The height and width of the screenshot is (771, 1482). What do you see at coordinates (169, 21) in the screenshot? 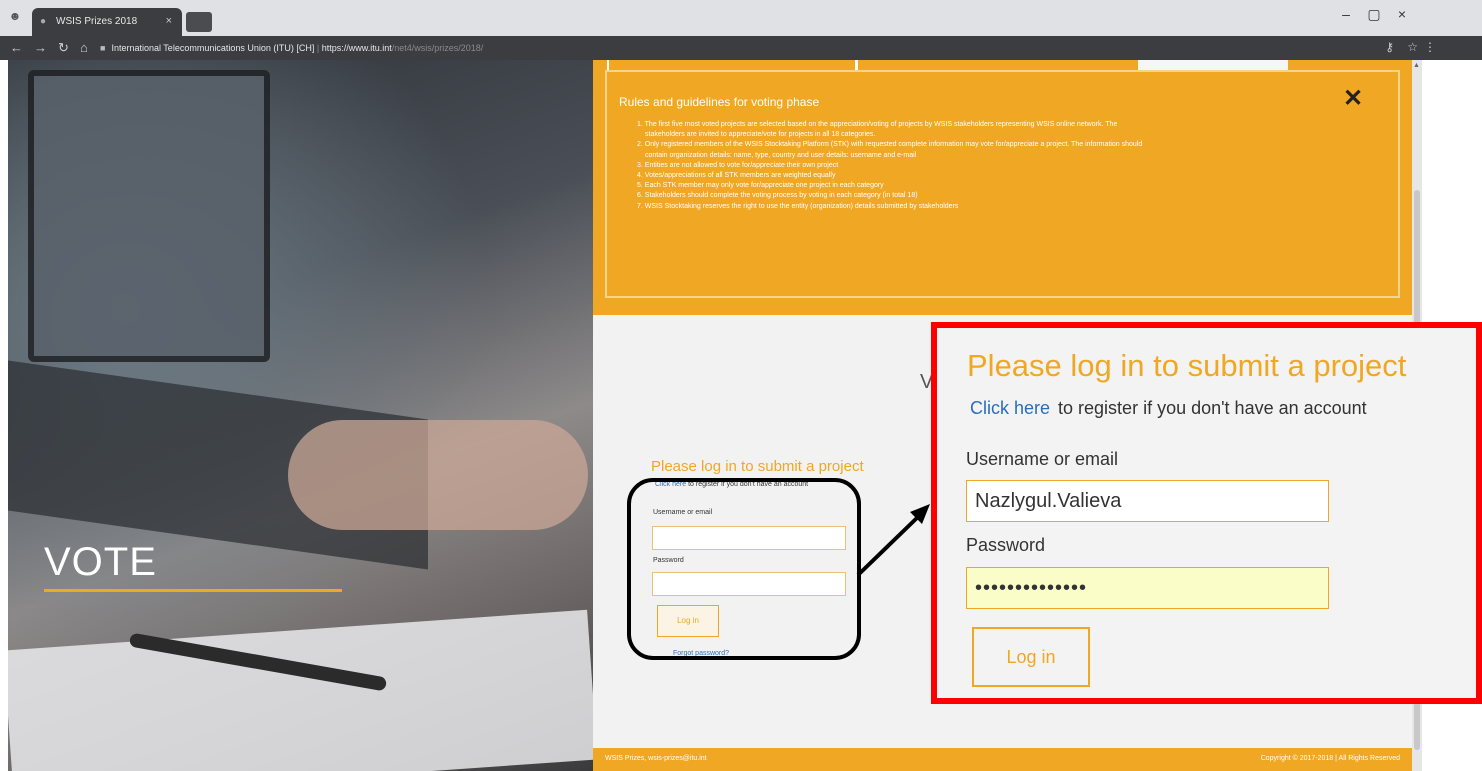
I see `tab-close-icon: ×` at bounding box center [169, 21].